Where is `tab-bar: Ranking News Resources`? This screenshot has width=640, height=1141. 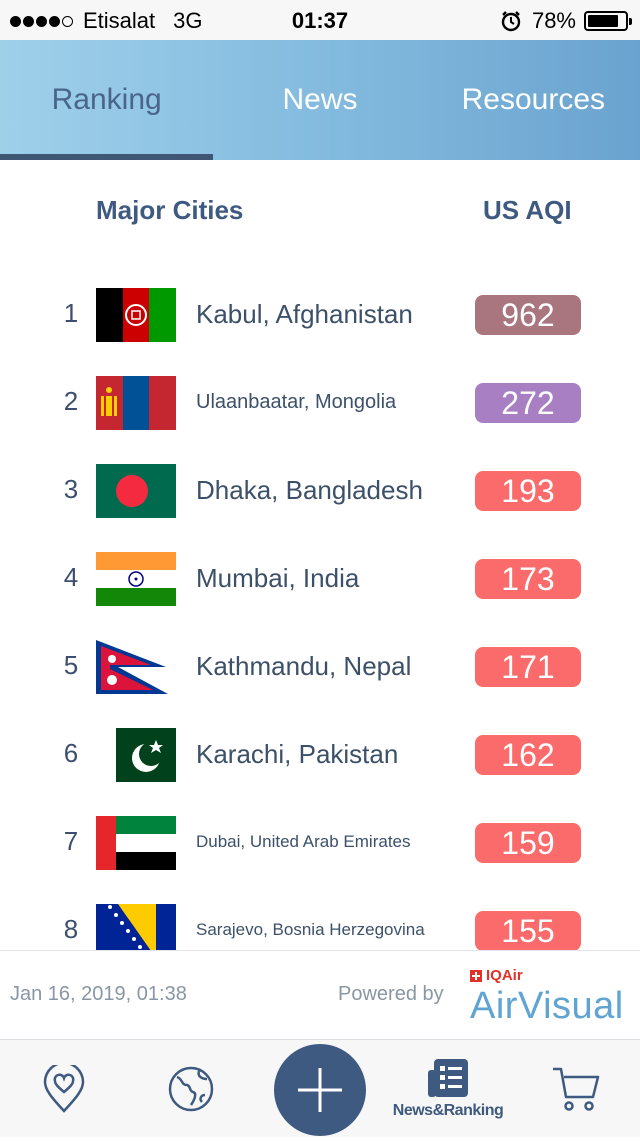 tab-bar: Ranking News Resources is located at coordinates (320, 100).